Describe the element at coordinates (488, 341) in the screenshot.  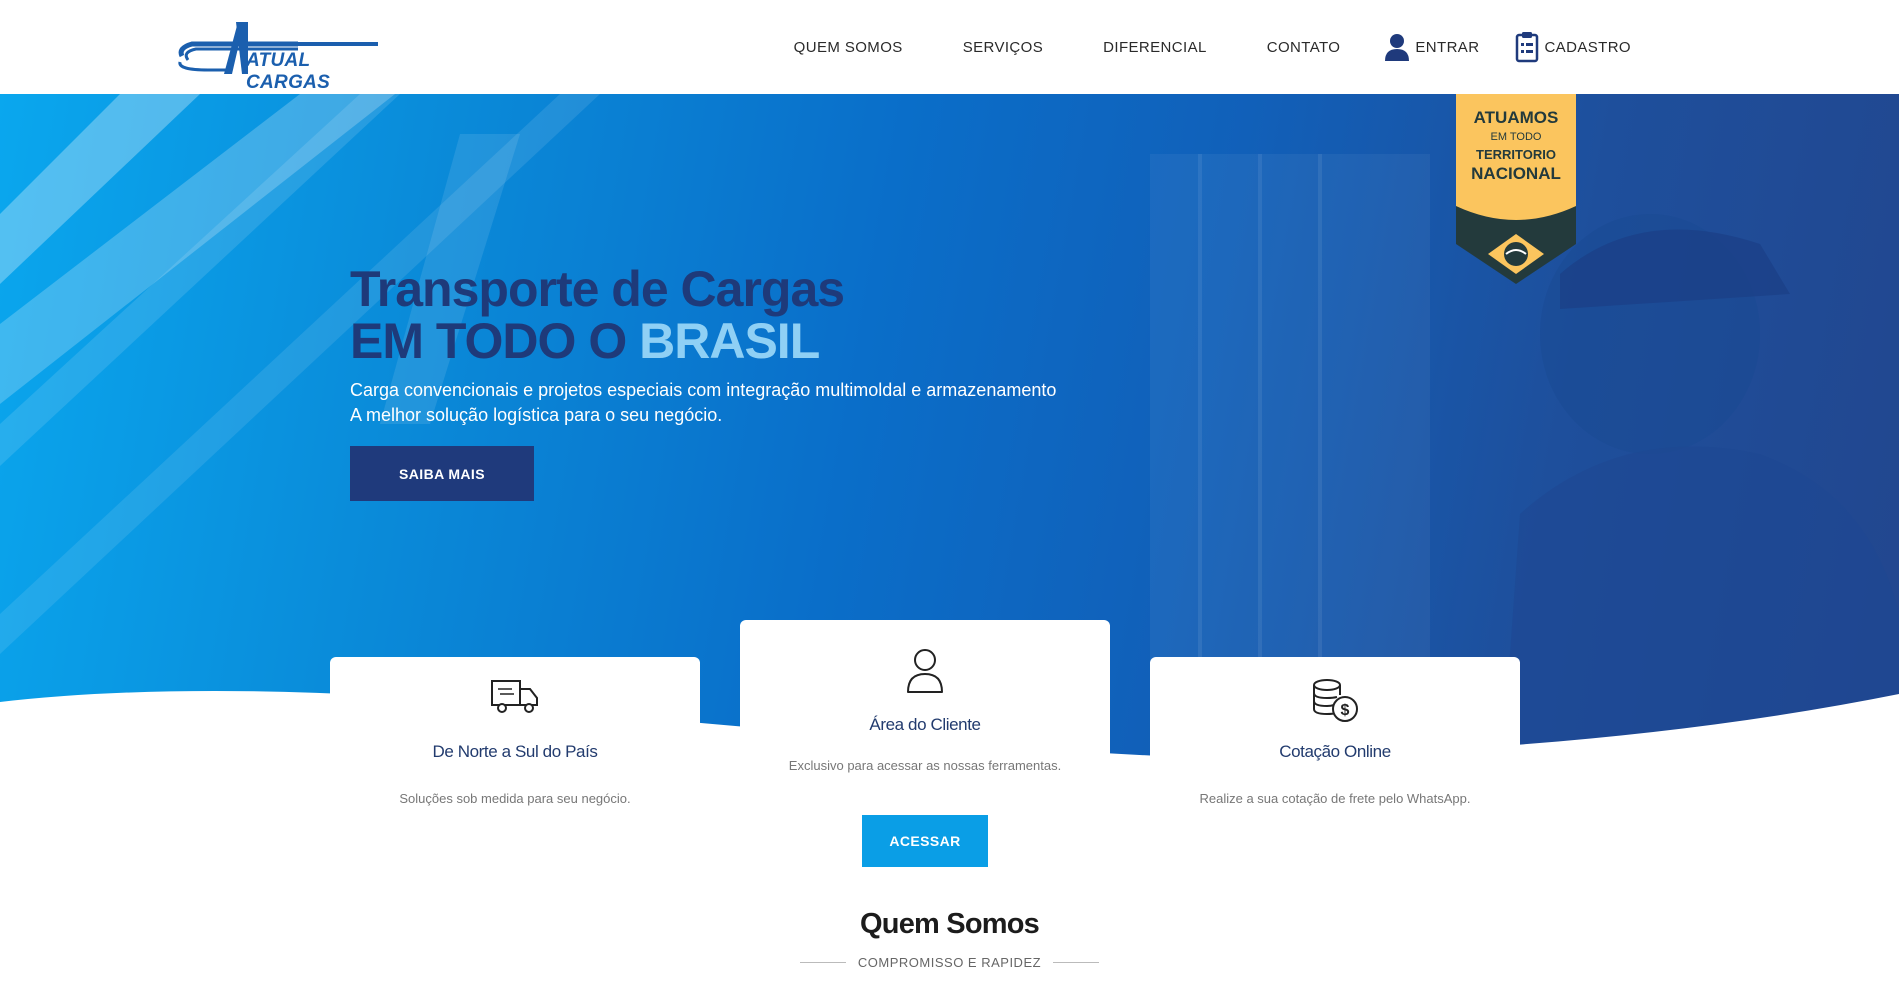
I see `hero-title-dark: EM TODO O` at that location.